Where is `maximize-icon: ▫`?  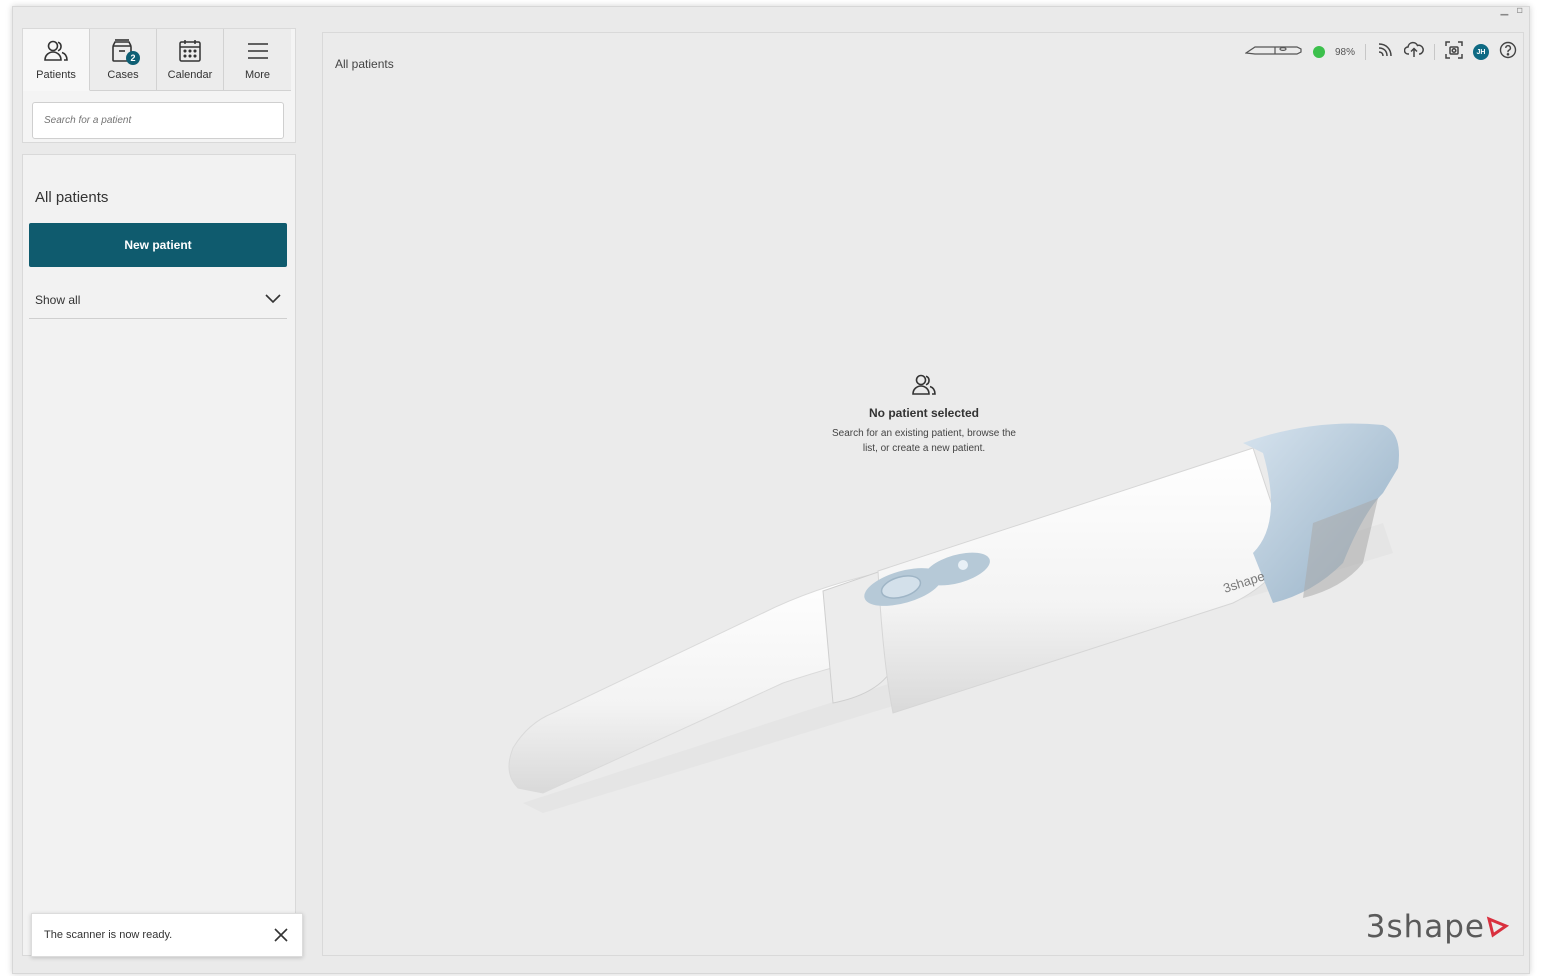 maximize-icon: ▫ is located at coordinates (1519, 10).